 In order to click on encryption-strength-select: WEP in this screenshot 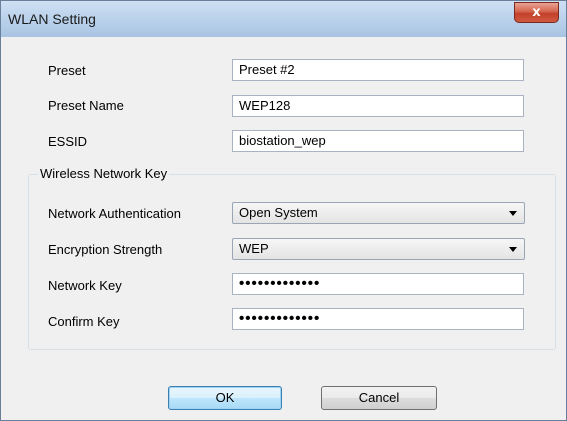, I will do `click(378, 249)`.